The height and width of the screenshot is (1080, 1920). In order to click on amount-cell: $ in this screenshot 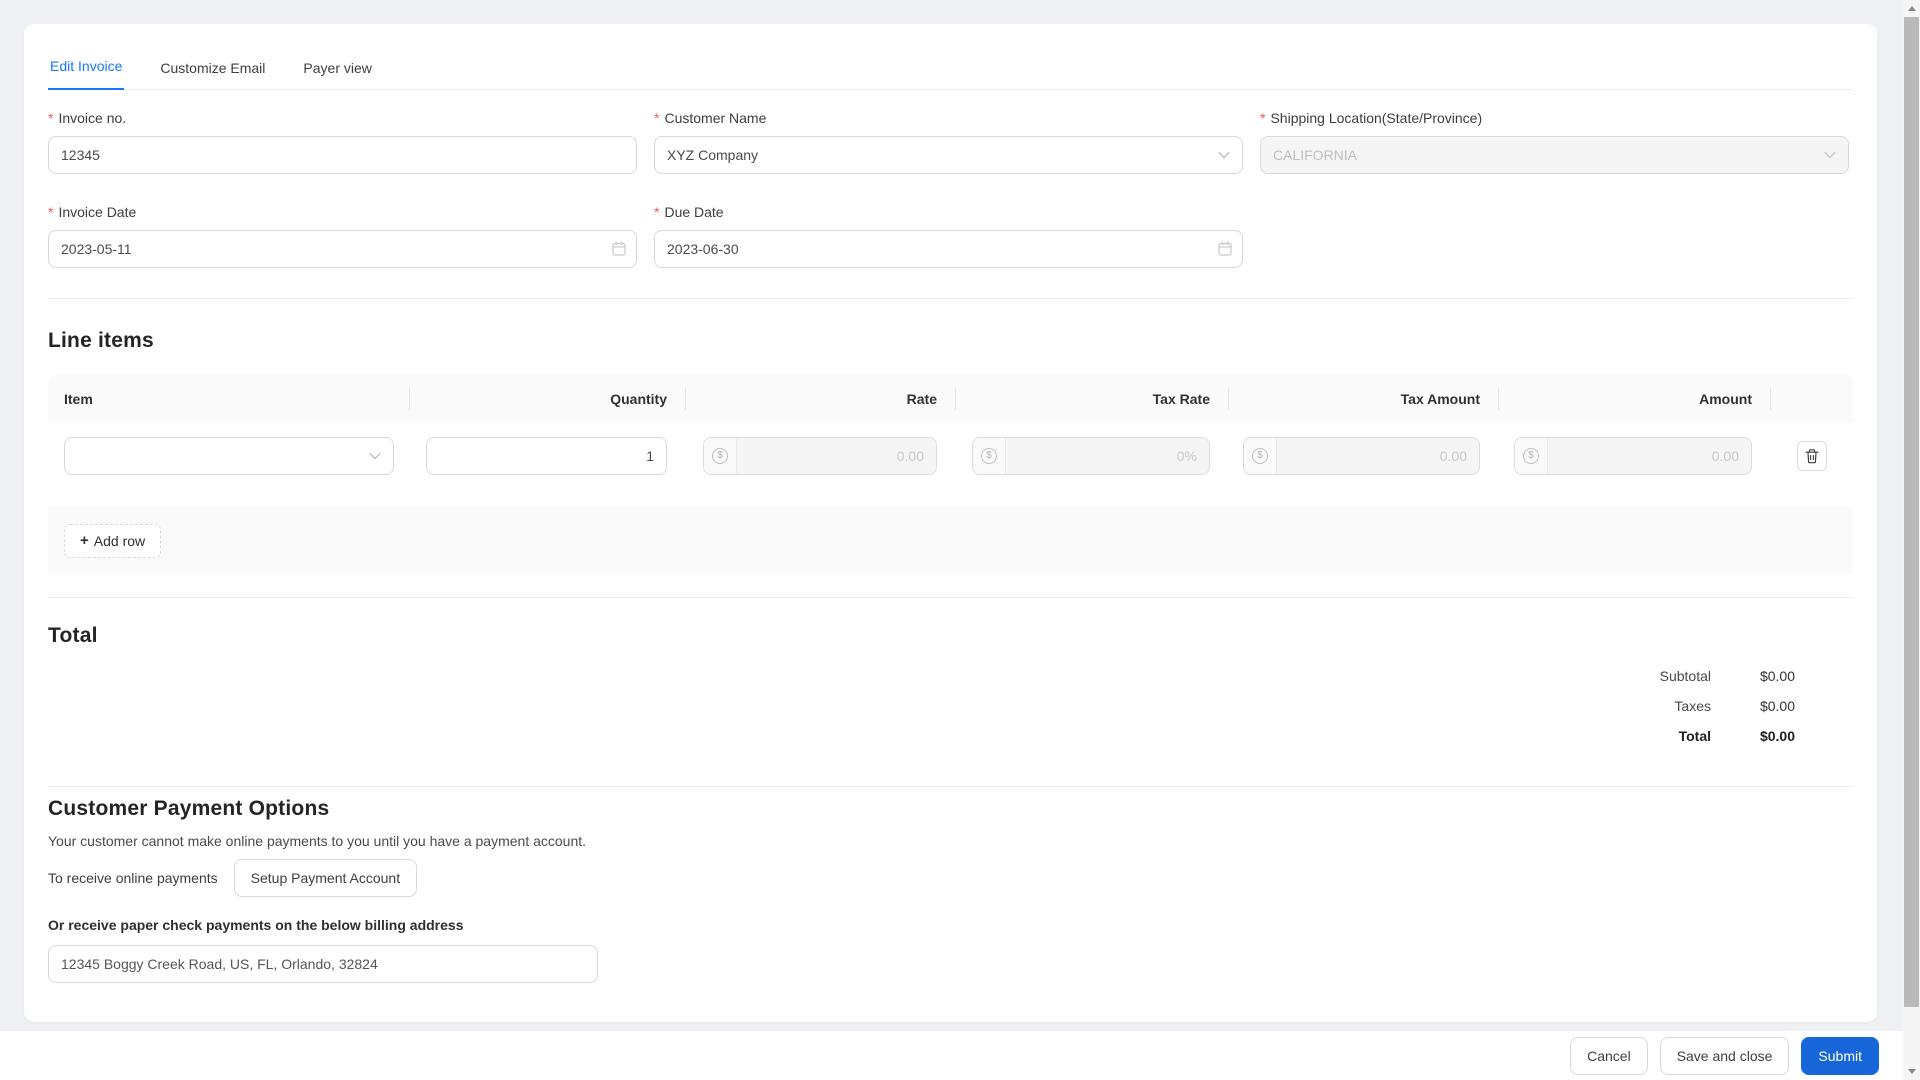, I will do `click(1635, 456)`.